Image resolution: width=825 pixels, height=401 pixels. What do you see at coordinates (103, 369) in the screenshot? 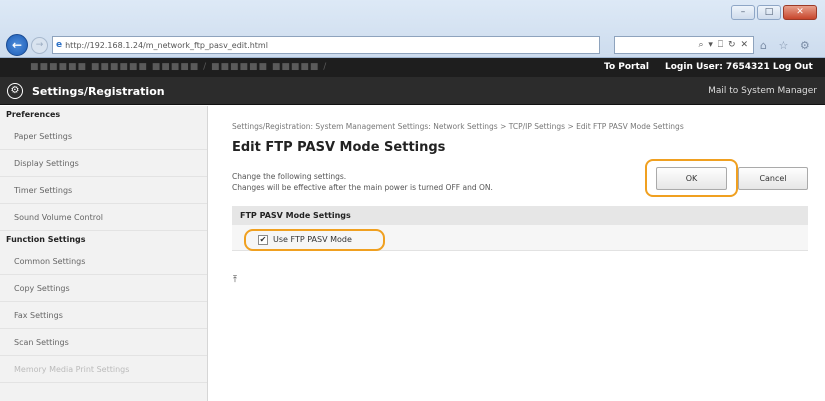
I see `sidebar-item-memory-media-print-settings: Memory Media Print Settings` at bounding box center [103, 369].